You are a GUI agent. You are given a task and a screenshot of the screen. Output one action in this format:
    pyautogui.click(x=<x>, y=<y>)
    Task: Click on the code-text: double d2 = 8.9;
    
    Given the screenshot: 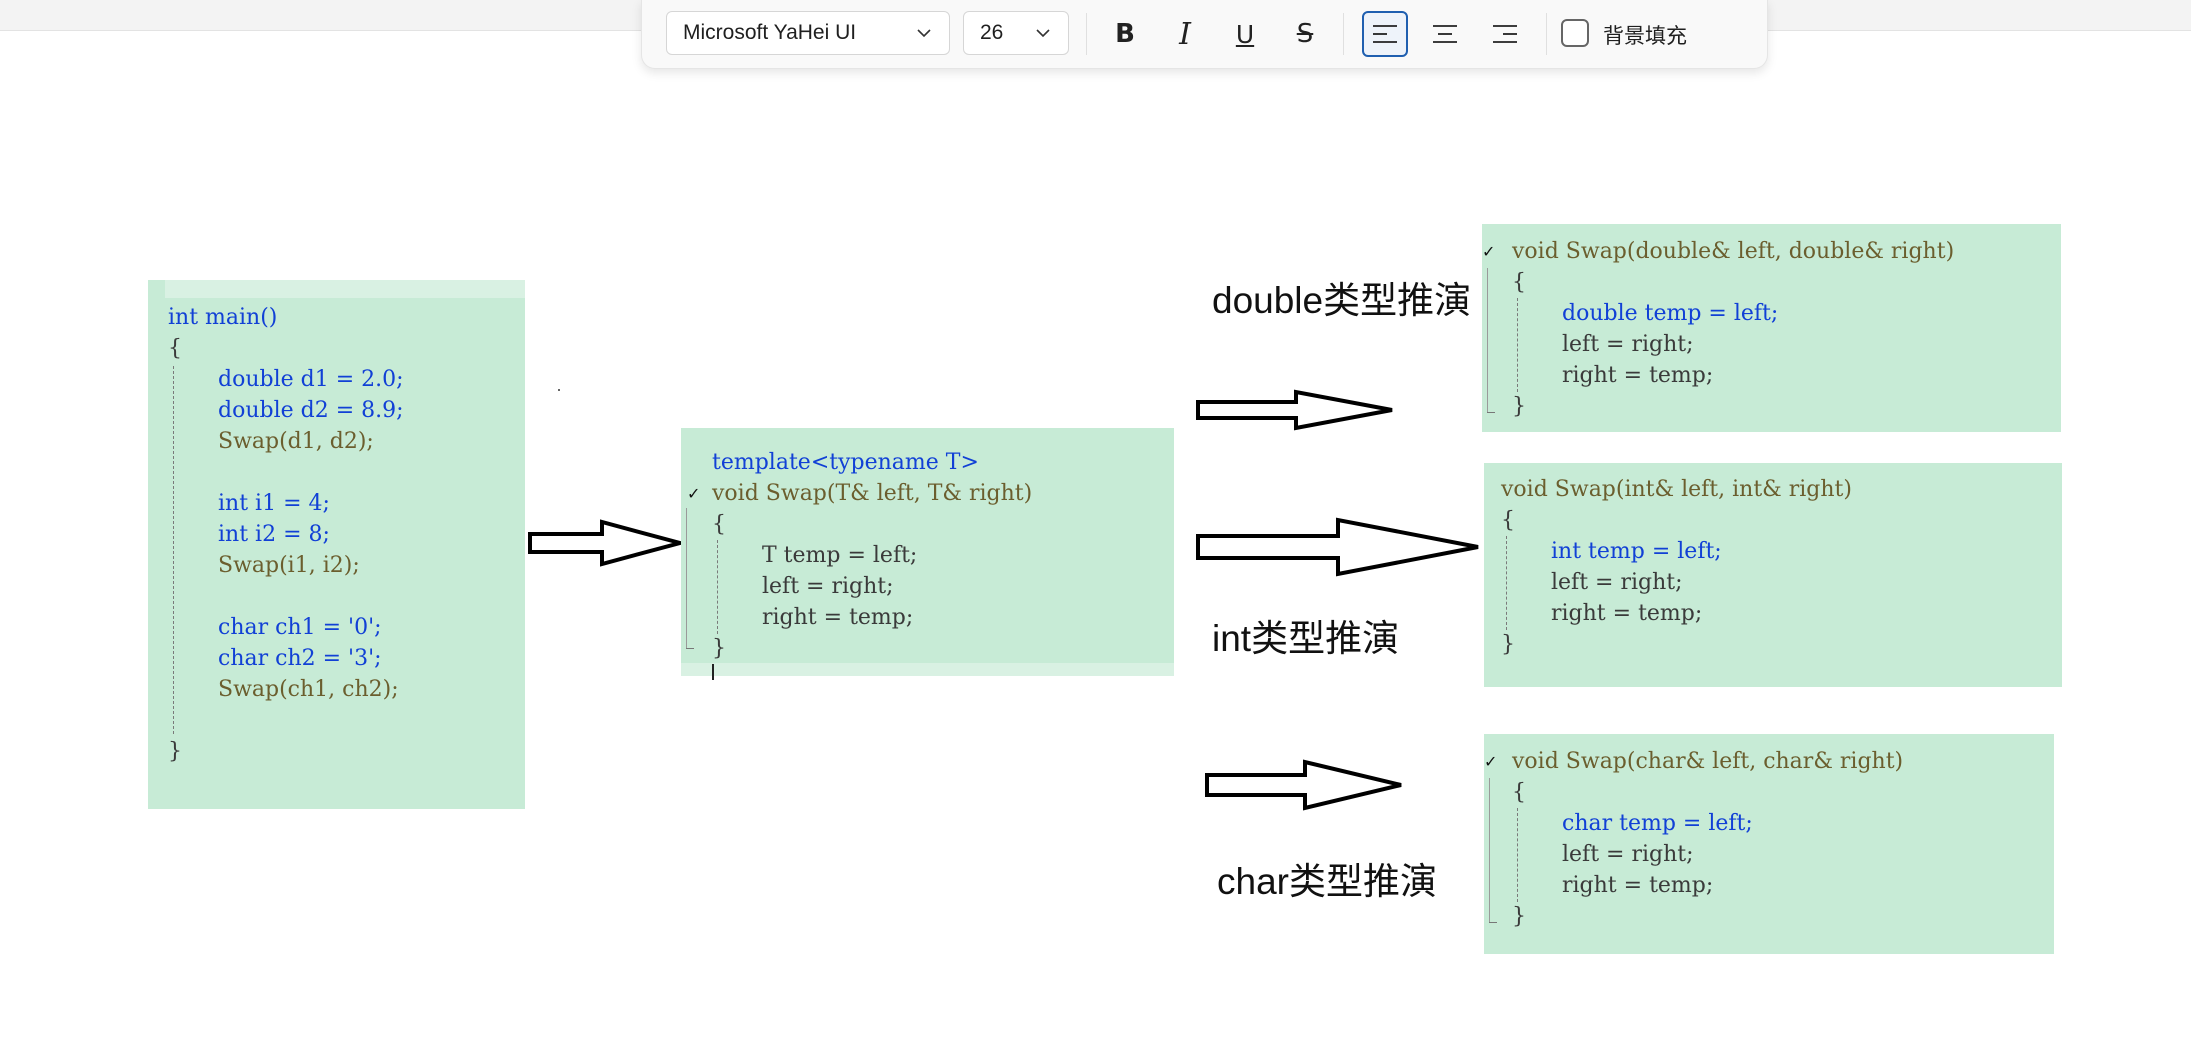 What is the action you would take?
    pyautogui.click(x=311, y=410)
    